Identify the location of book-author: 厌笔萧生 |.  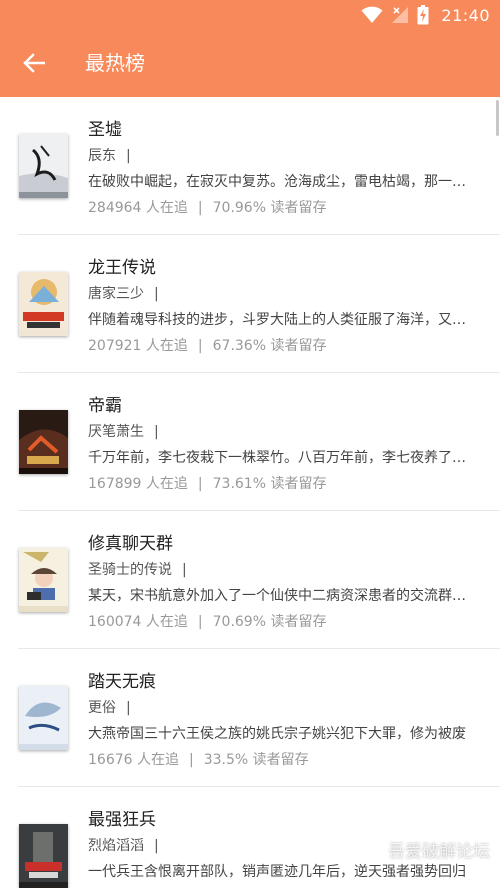
(123, 432).